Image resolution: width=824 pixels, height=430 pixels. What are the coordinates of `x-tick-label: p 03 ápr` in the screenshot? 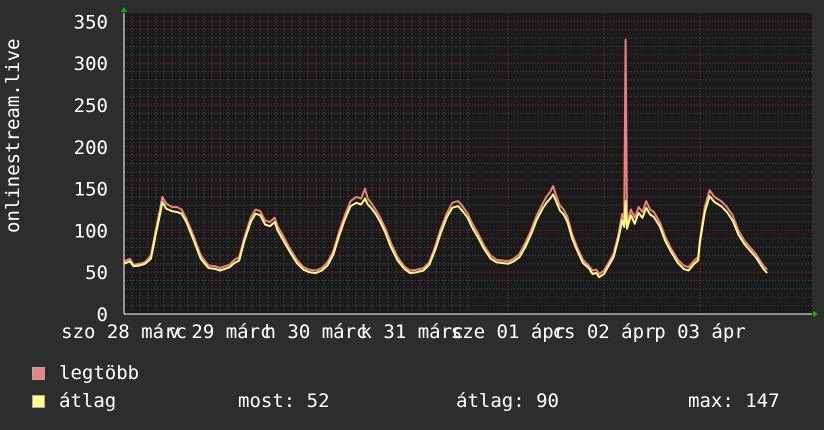 It's located at (700, 332).